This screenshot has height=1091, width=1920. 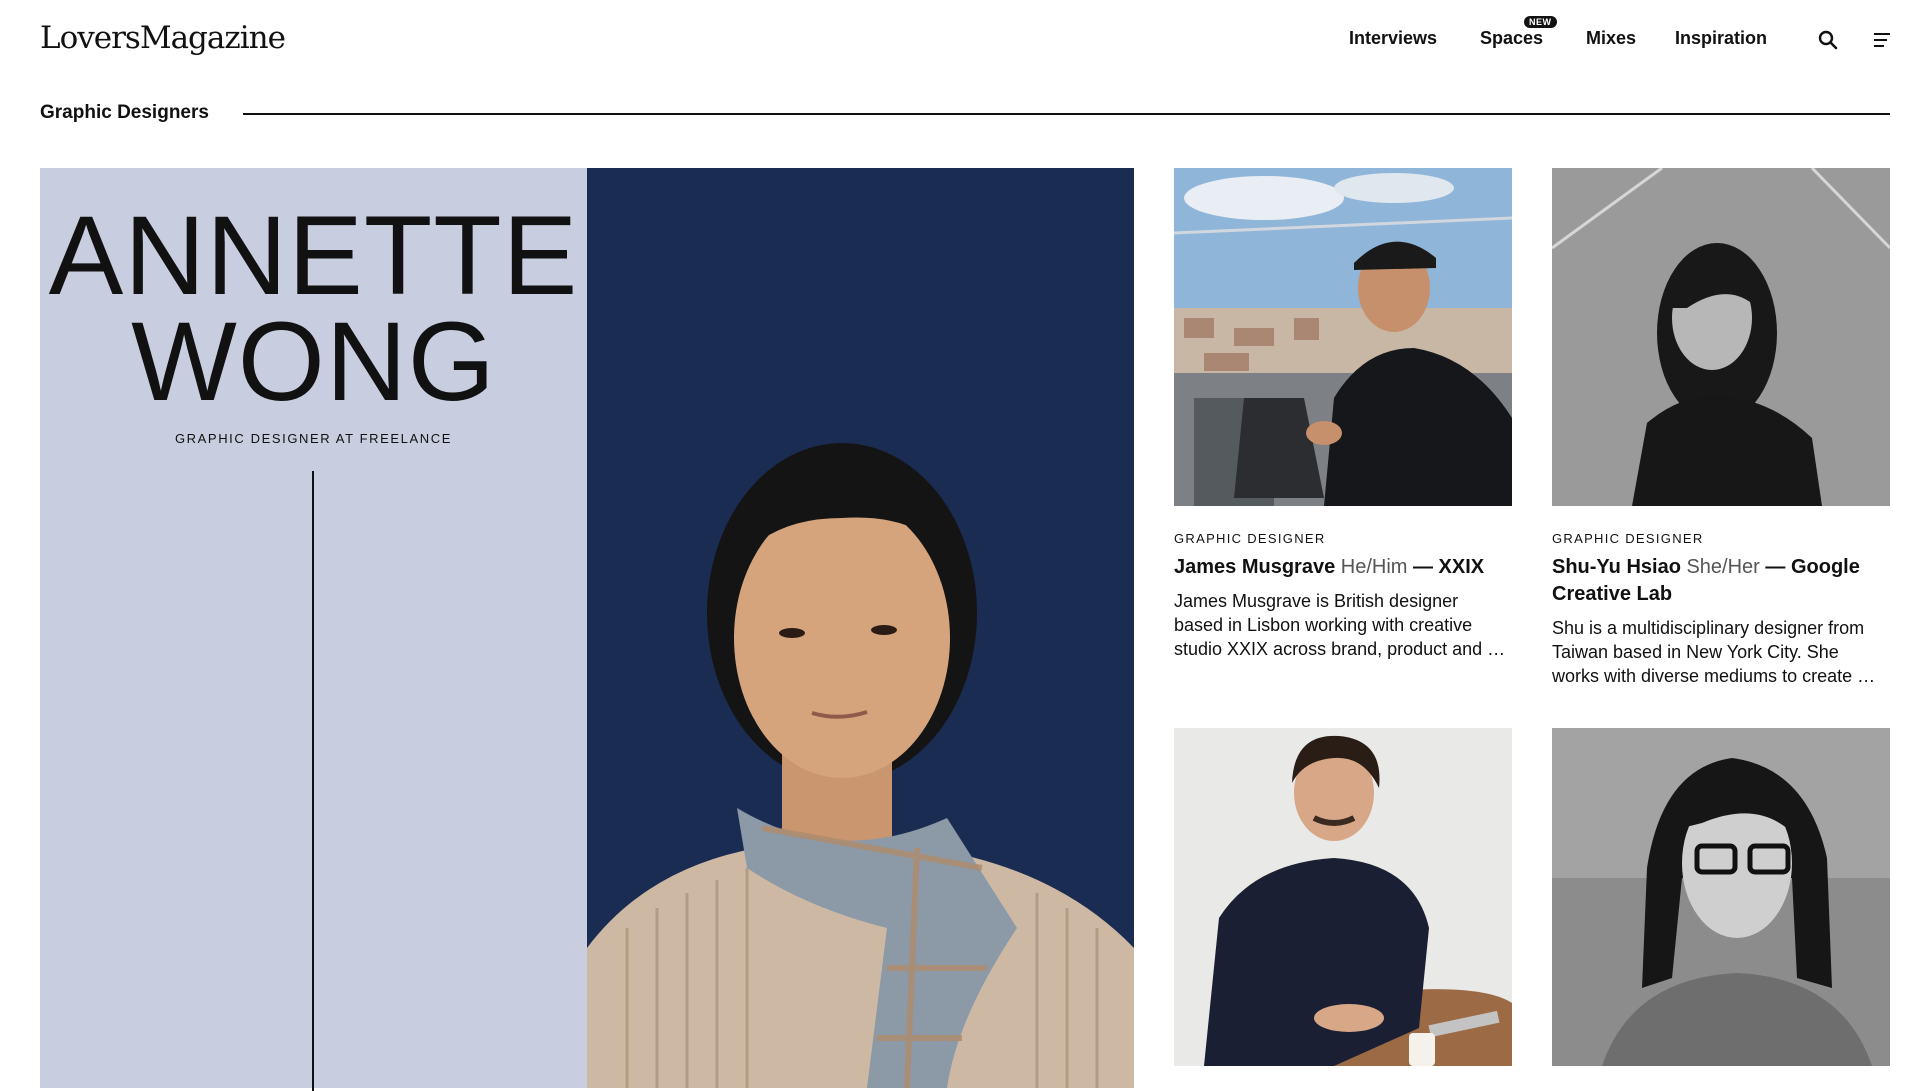 What do you see at coordinates (1721, 38) in the screenshot?
I see `nav-item-inspiration: Inspiration` at bounding box center [1721, 38].